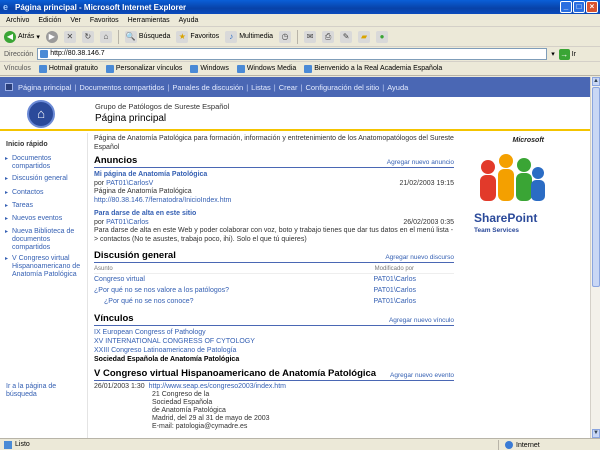  Describe the element at coordinates (147, 36) in the screenshot. I see `search-button: 🔍 Búsqueda` at that location.